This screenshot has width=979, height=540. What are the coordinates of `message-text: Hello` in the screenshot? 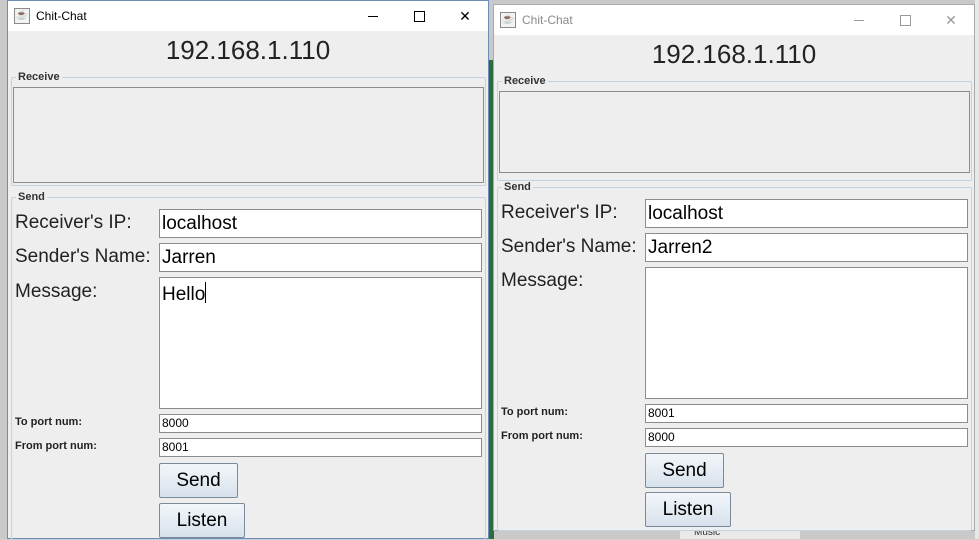 It's located at (184, 294).